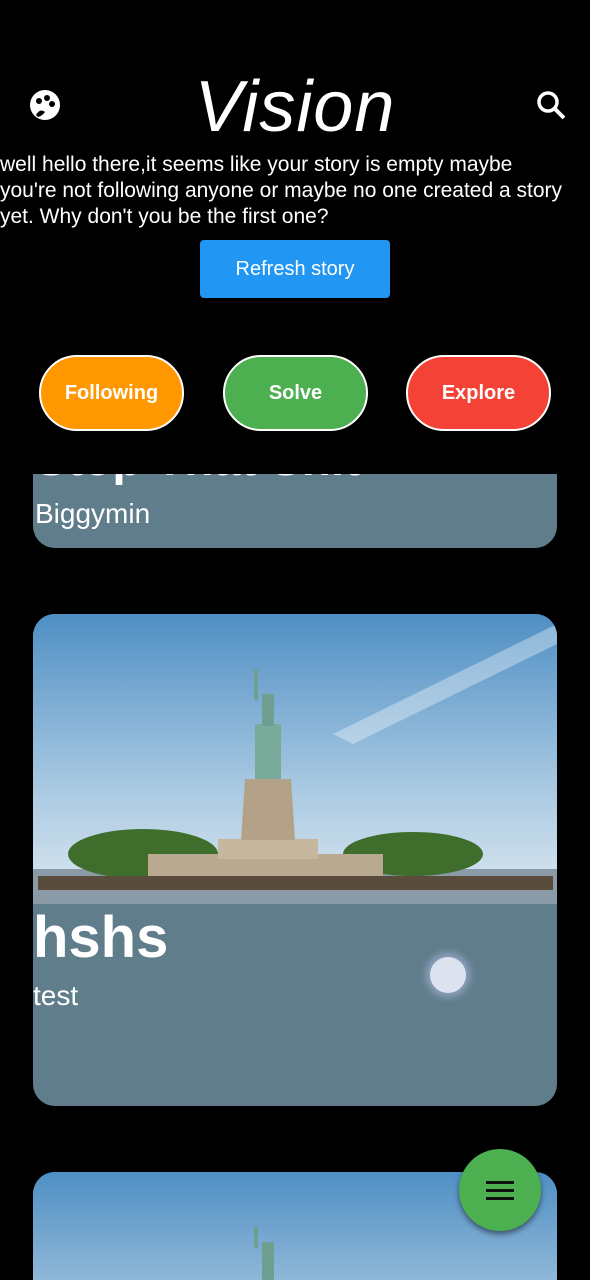 The height and width of the screenshot is (1280, 590). What do you see at coordinates (197, 480) in the screenshot?
I see `post-title: Stop That Shit` at bounding box center [197, 480].